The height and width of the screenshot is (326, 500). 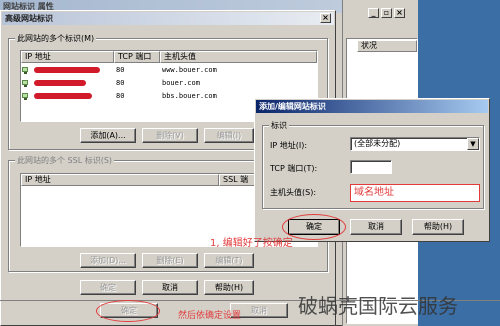 I want to click on edit-help-button: 帮助(H), so click(x=438, y=227).